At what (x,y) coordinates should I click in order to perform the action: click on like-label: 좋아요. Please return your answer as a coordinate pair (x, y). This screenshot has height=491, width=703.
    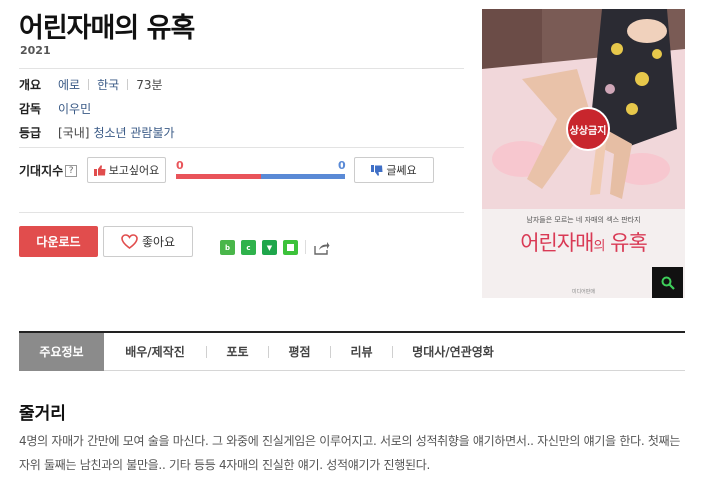
    Looking at the image, I should click on (158, 242).